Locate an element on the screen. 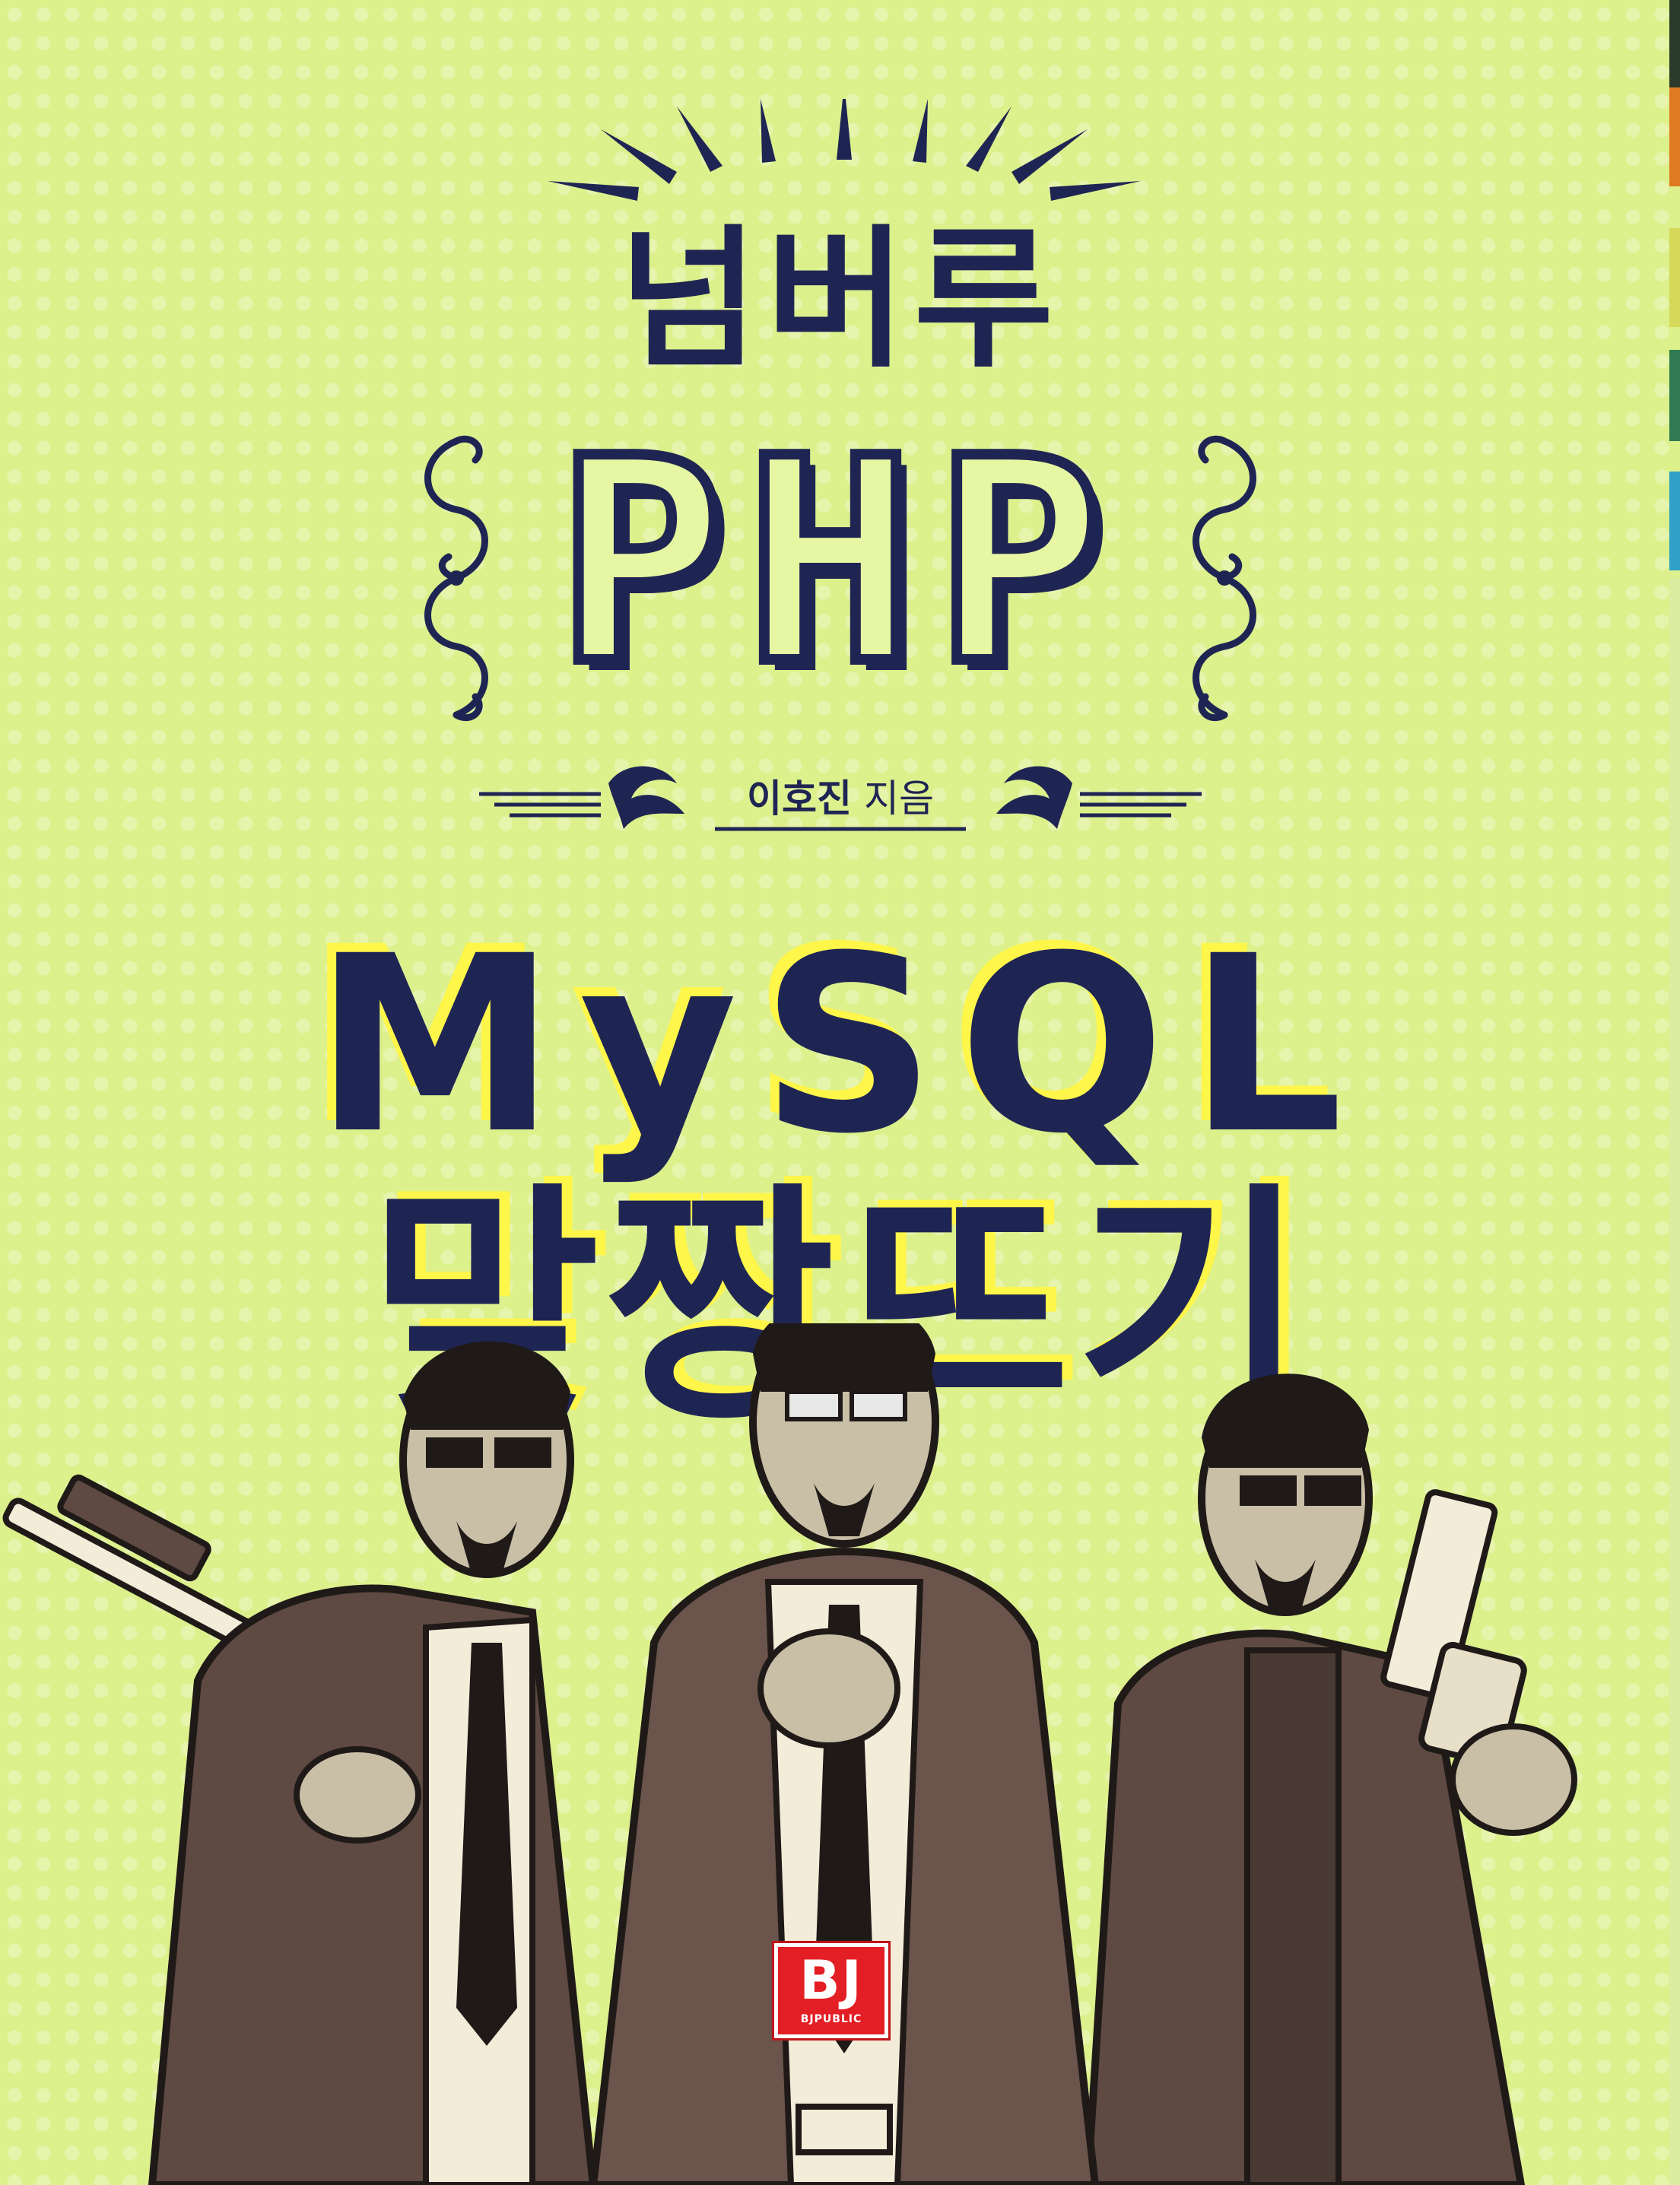 This screenshot has height=2185, width=1680. title-line-2: PHP is located at coordinates (837, 562).